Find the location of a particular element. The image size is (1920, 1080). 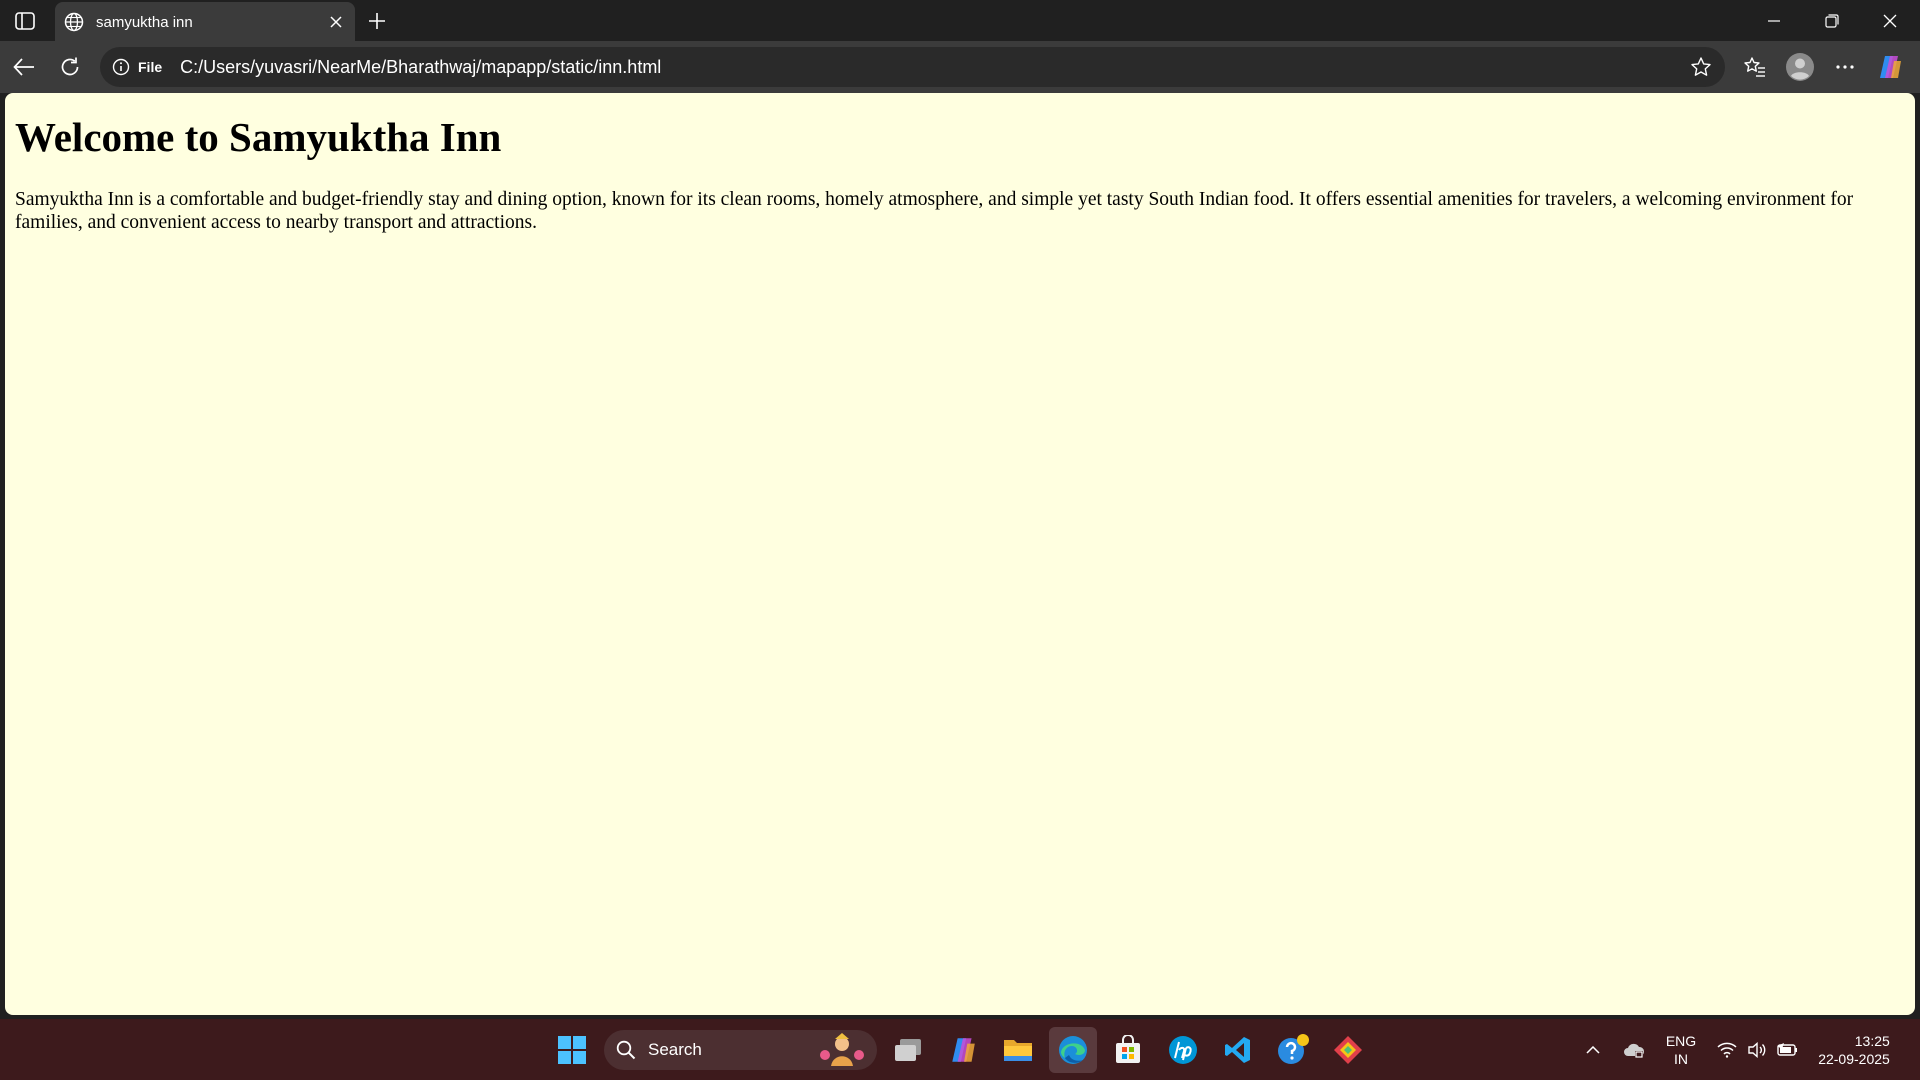

volume-icon is located at coordinates (1757, 1050).